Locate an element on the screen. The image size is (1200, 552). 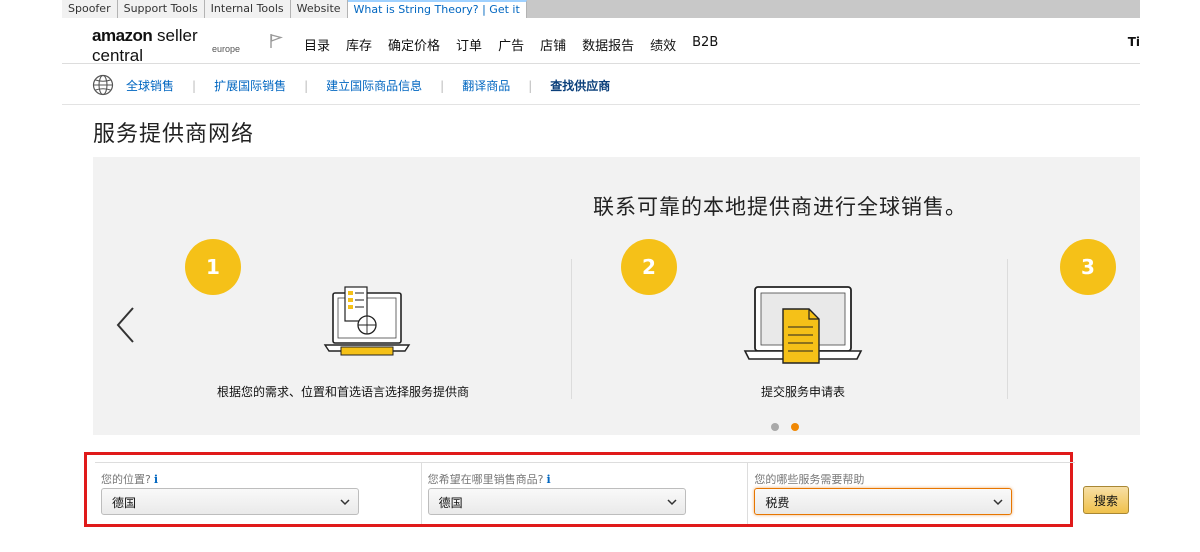
step-badge-1: 1 is located at coordinates (213, 267).